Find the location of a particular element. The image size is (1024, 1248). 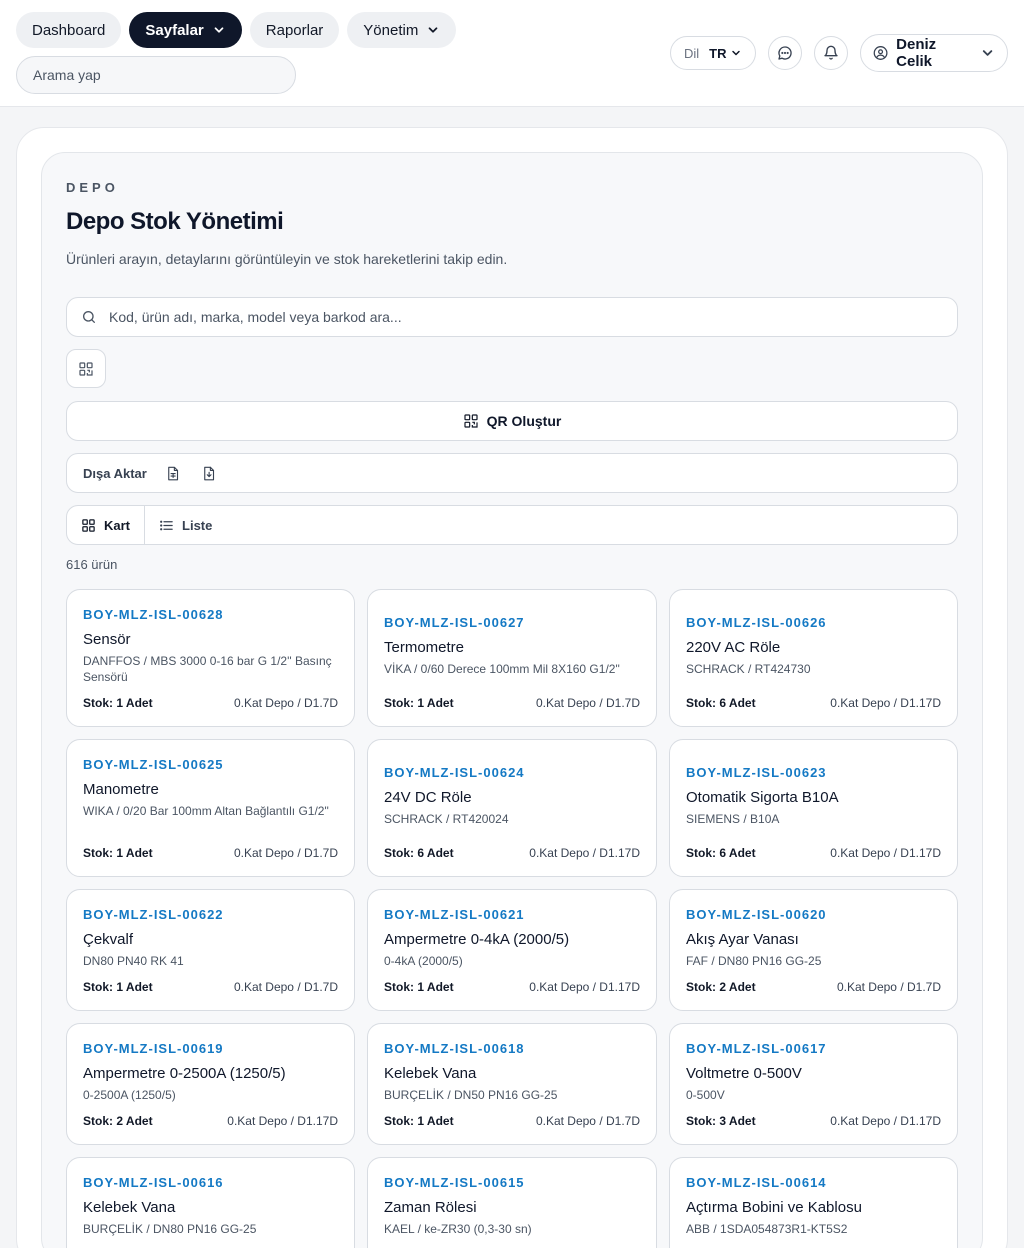

product-search is located at coordinates (512, 317).